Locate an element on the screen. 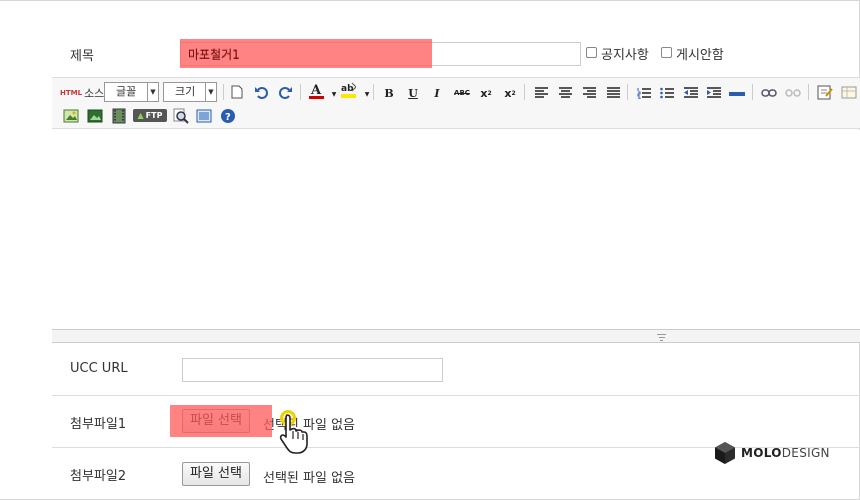 The height and width of the screenshot is (500, 860). subscript-icon: x2 is located at coordinates (510, 93).